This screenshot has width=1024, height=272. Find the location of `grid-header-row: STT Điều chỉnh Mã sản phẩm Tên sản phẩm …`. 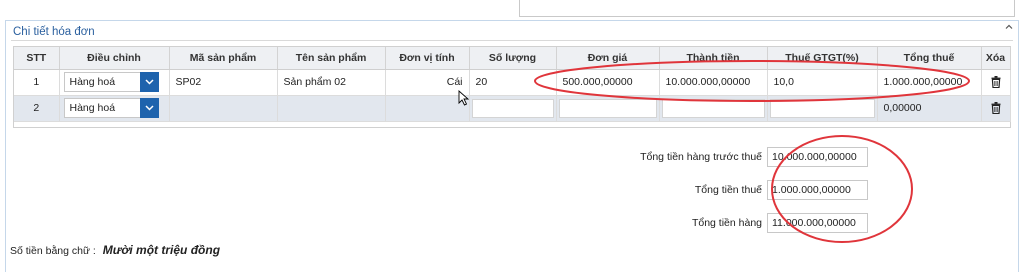

grid-header-row: STT Điều chỉnh Mã sản phẩm Tên sản phẩm … is located at coordinates (512, 58).